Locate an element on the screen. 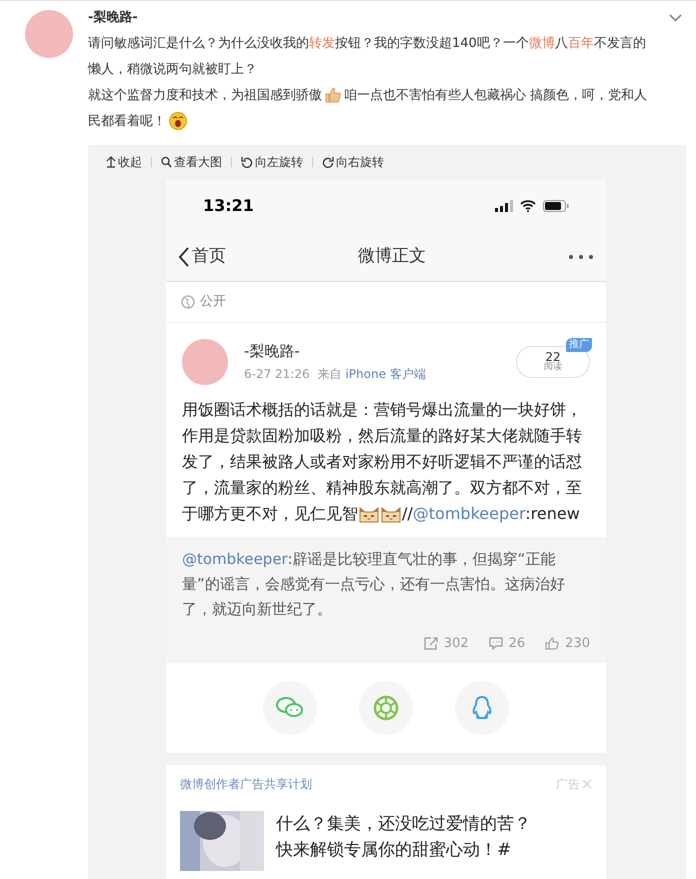 This screenshot has height=879, width=696. ad-text: 快来解锁专属你的甜蜜心动！# is located at coordinates (403, 850).